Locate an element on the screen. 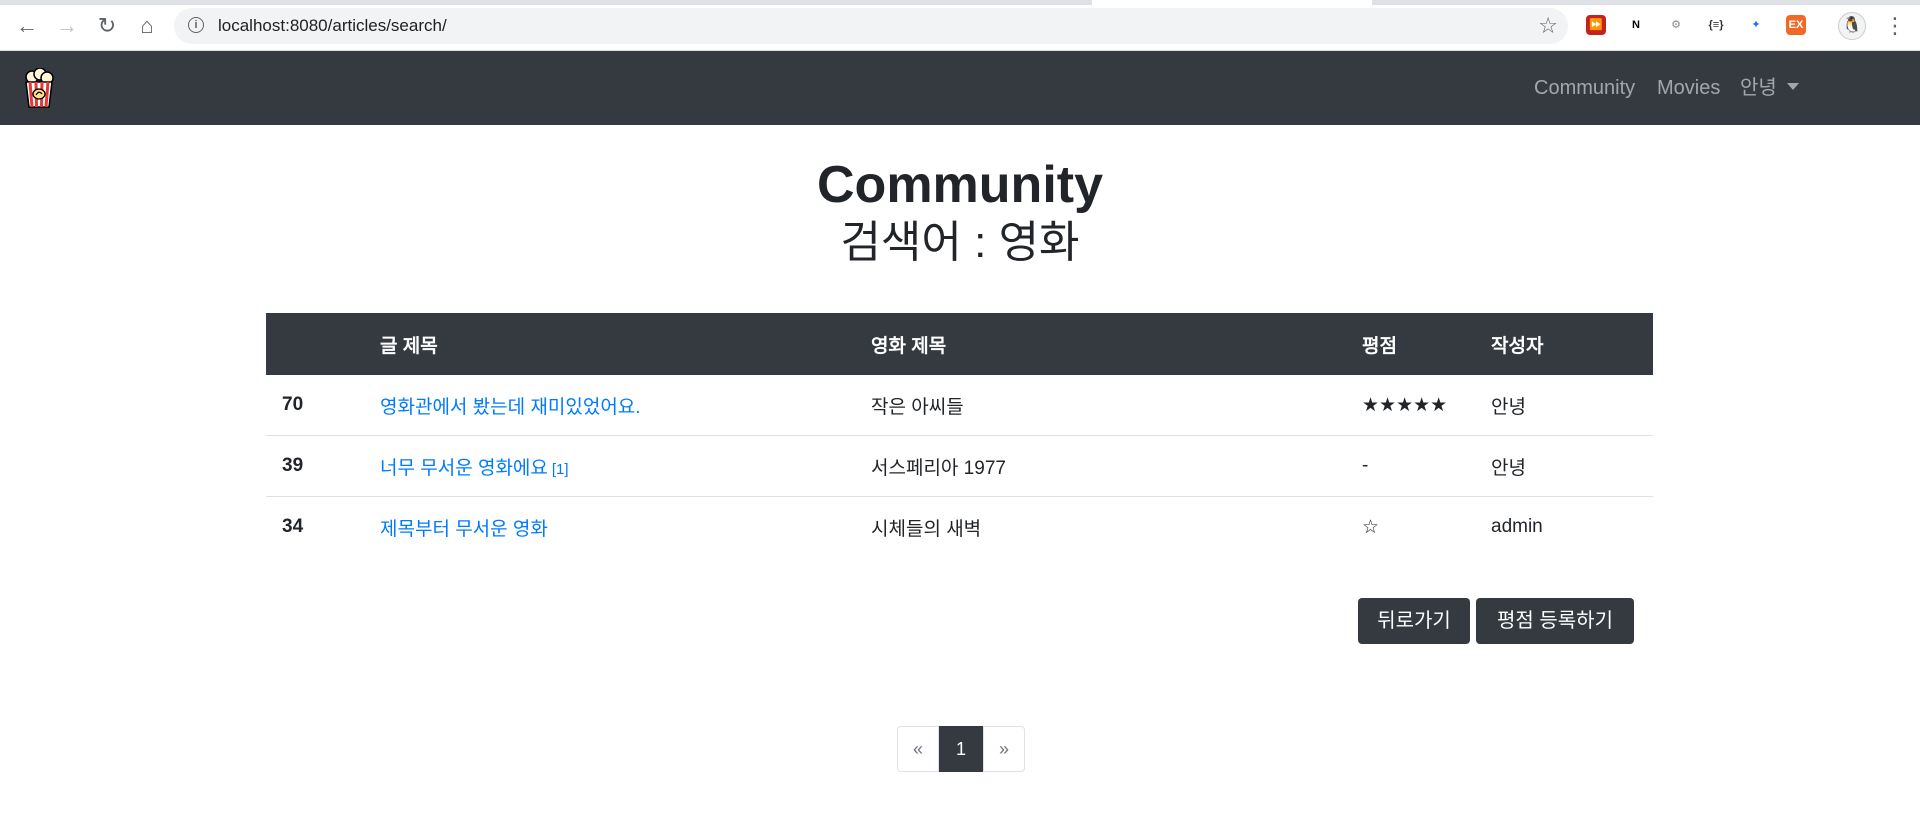  tab-strip is located at coordinates (960, 2).